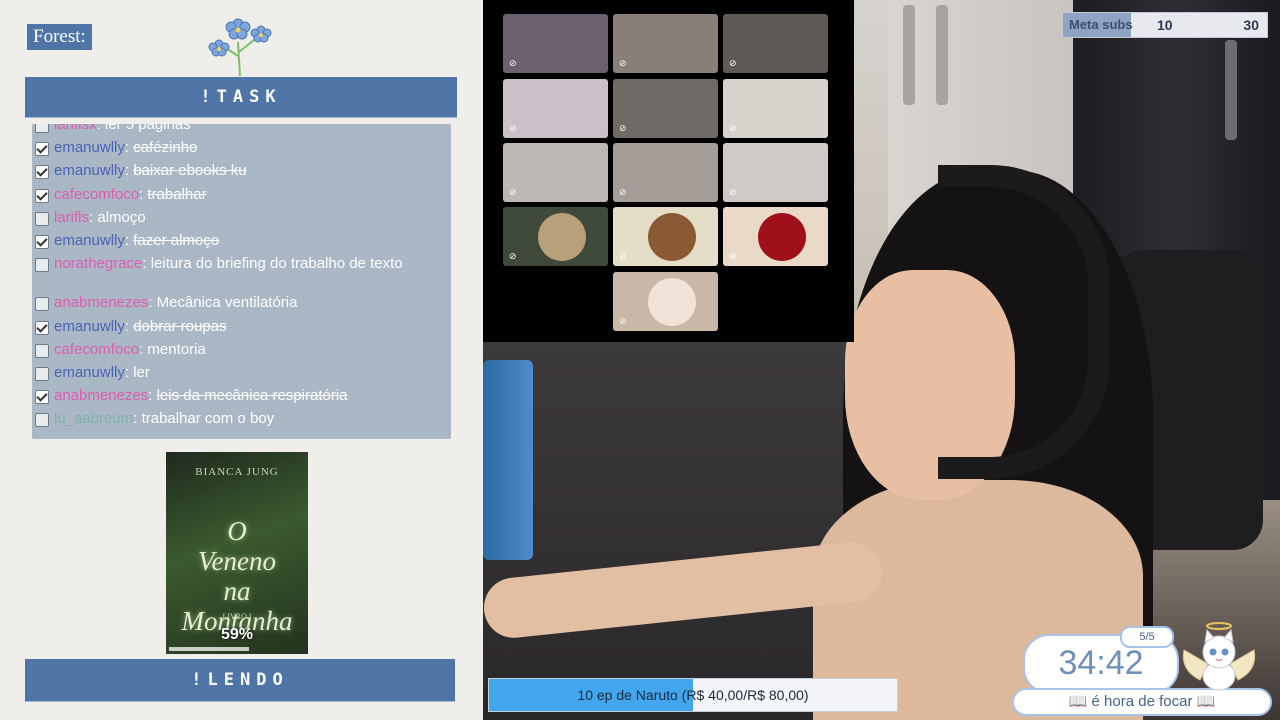 This screenshot has height=720, width=1280. What do you see at coordinates (94, 419) in the screenshot?
I see `task-user: lu_aabreum` at bounding box center [94, 419].